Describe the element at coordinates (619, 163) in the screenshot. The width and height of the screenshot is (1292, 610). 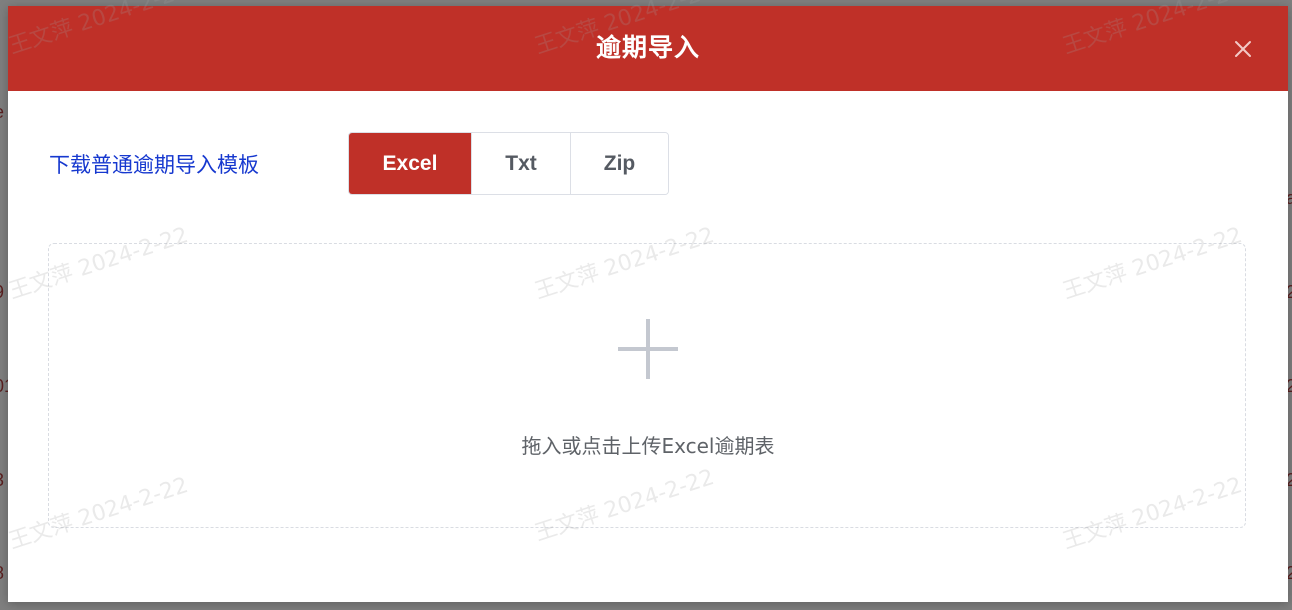
I see `tab-zip: Zip` at that location.